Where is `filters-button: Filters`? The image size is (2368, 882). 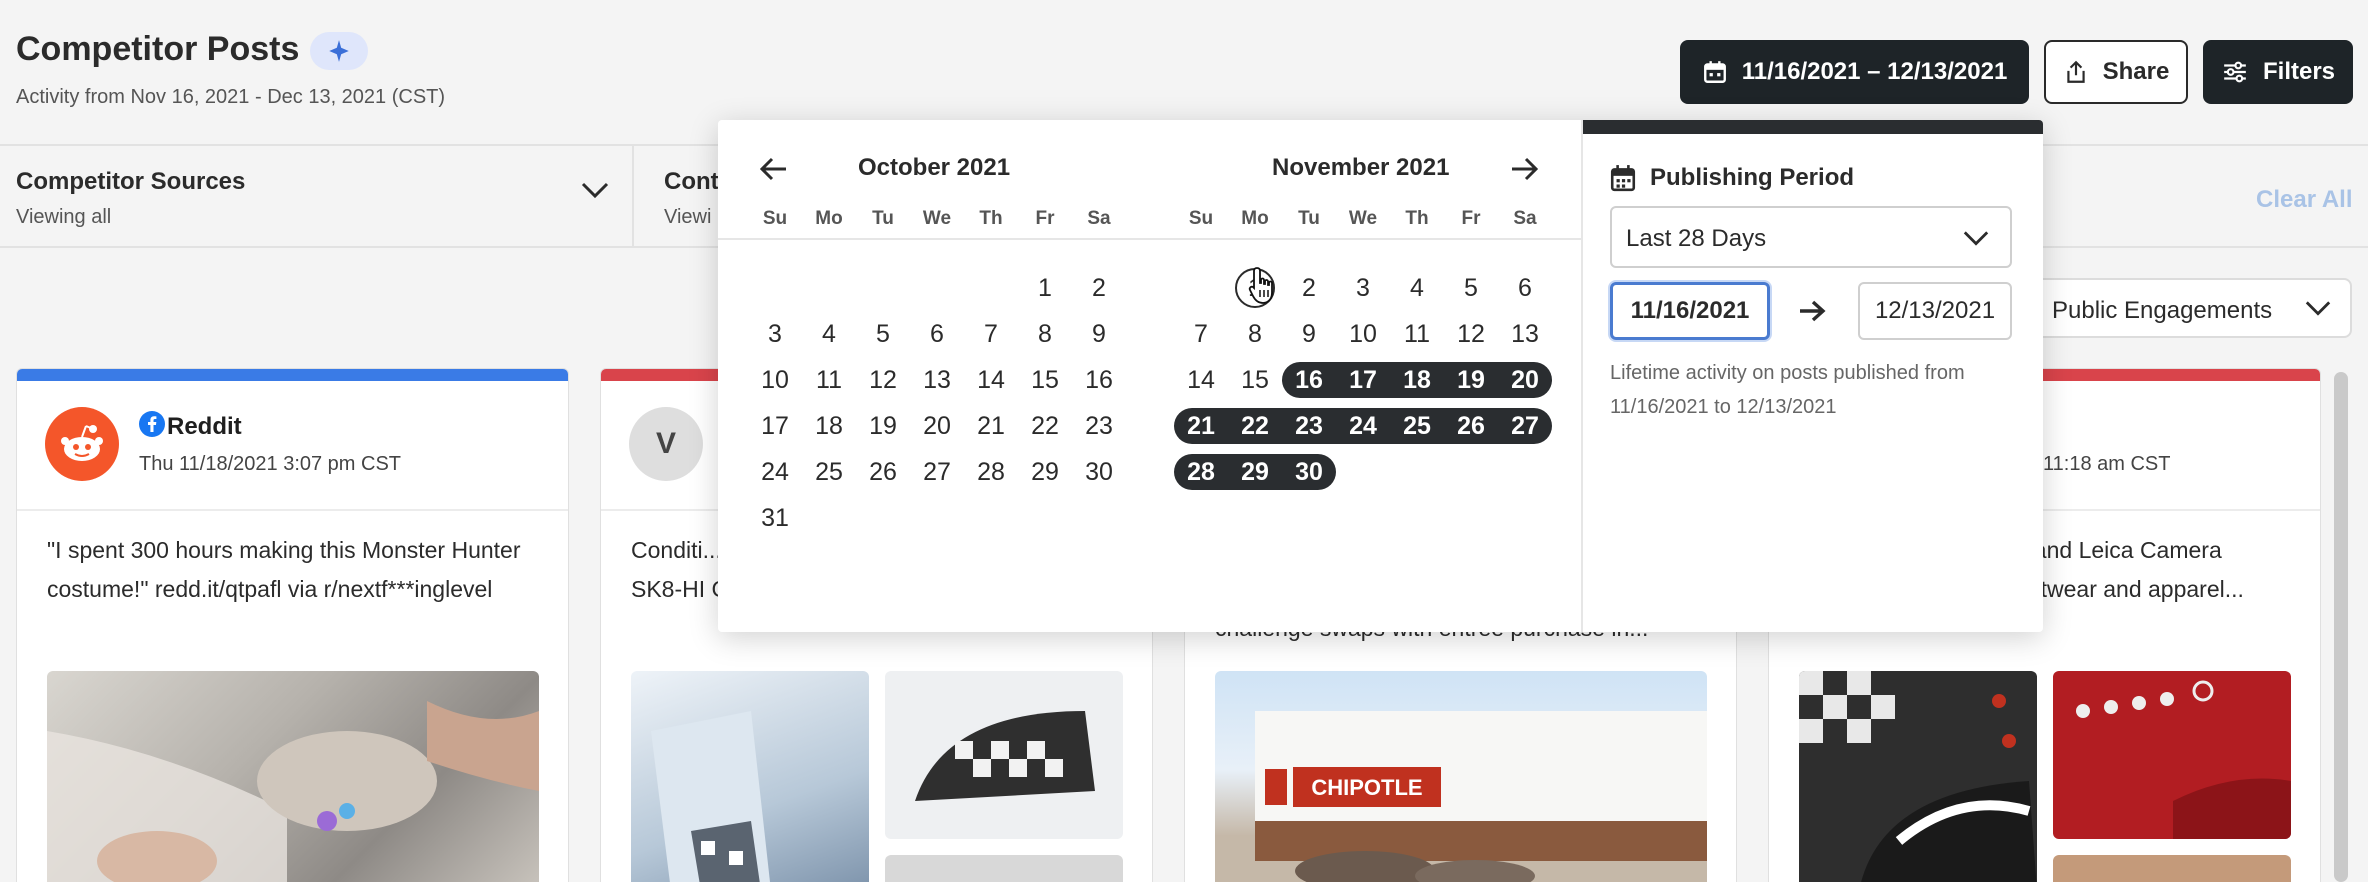
filters-button: Filters is located at coordinates (2278, 72).